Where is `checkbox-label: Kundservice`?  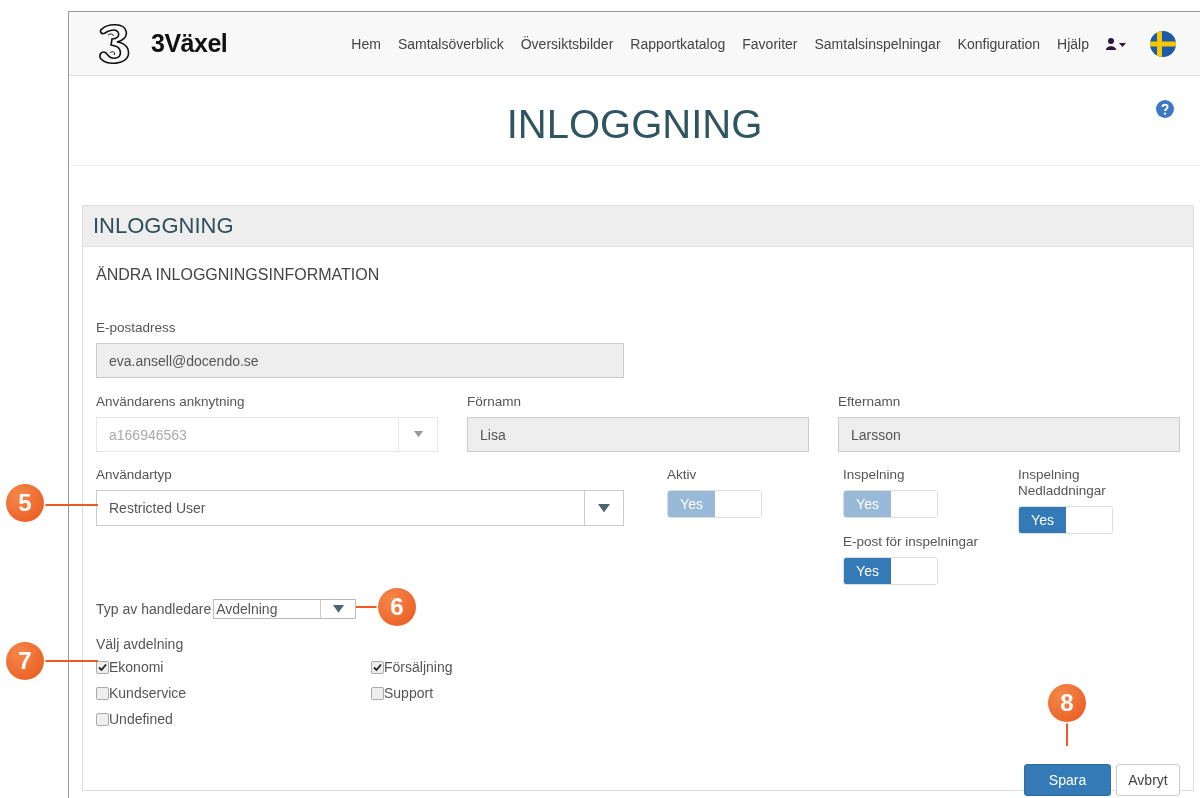 checkbox-label: Kundservice is located at coordinates (148, 693).